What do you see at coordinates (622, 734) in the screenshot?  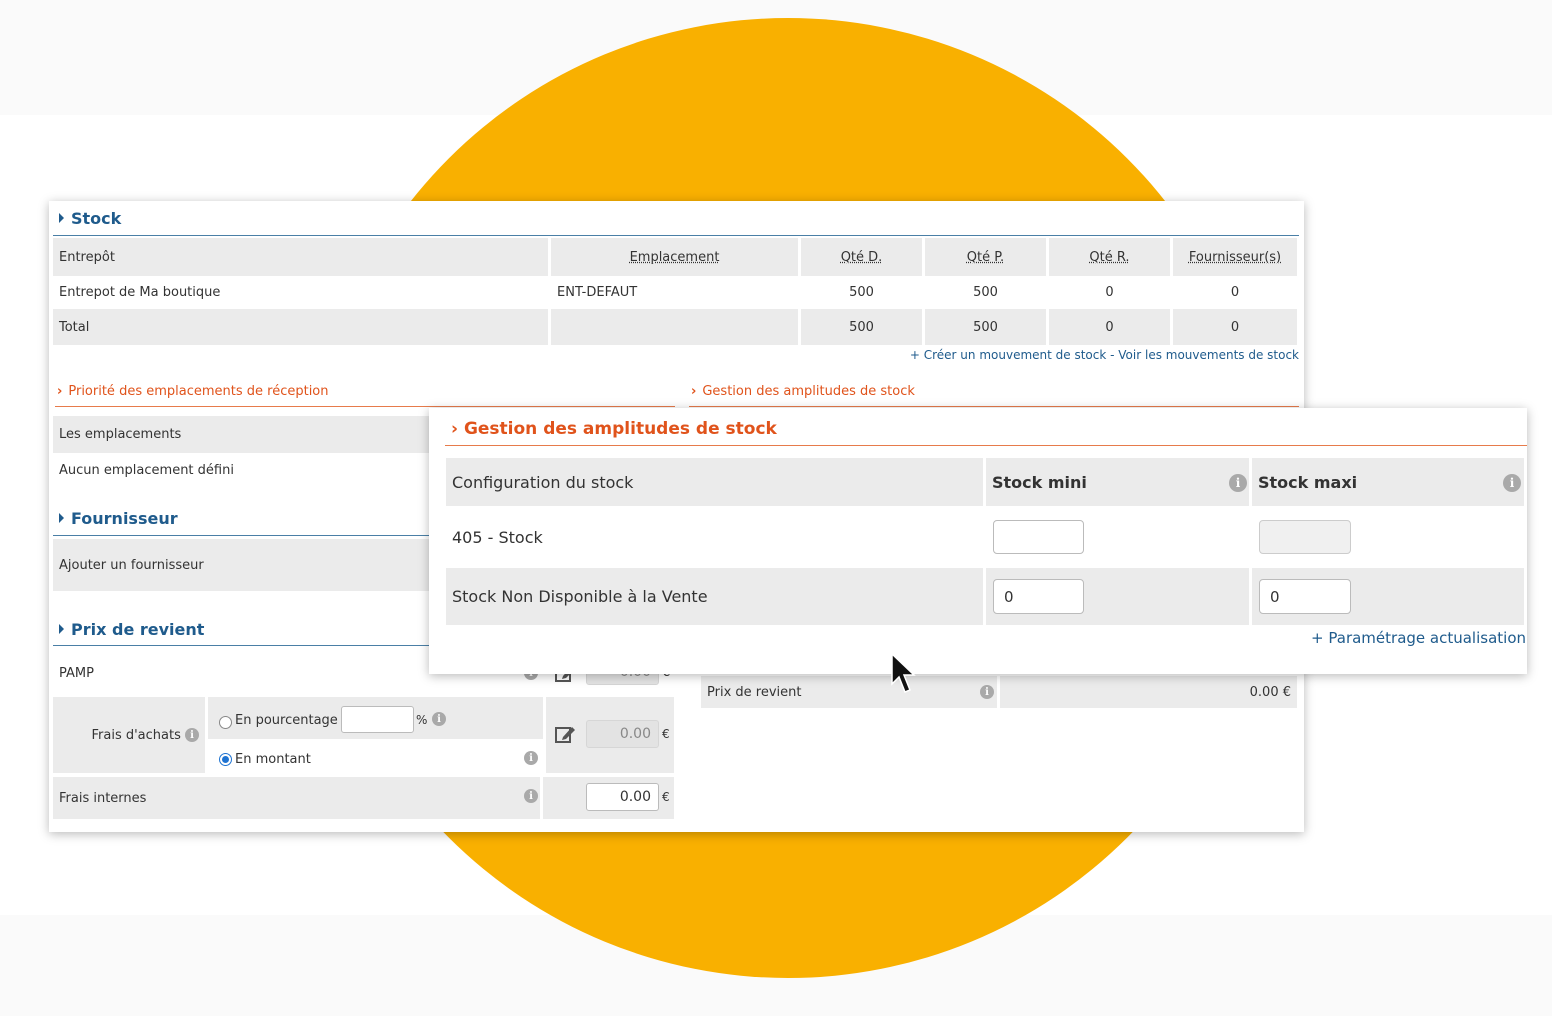 I see `montant-value: 0.00` at bounding box center [622, 734].